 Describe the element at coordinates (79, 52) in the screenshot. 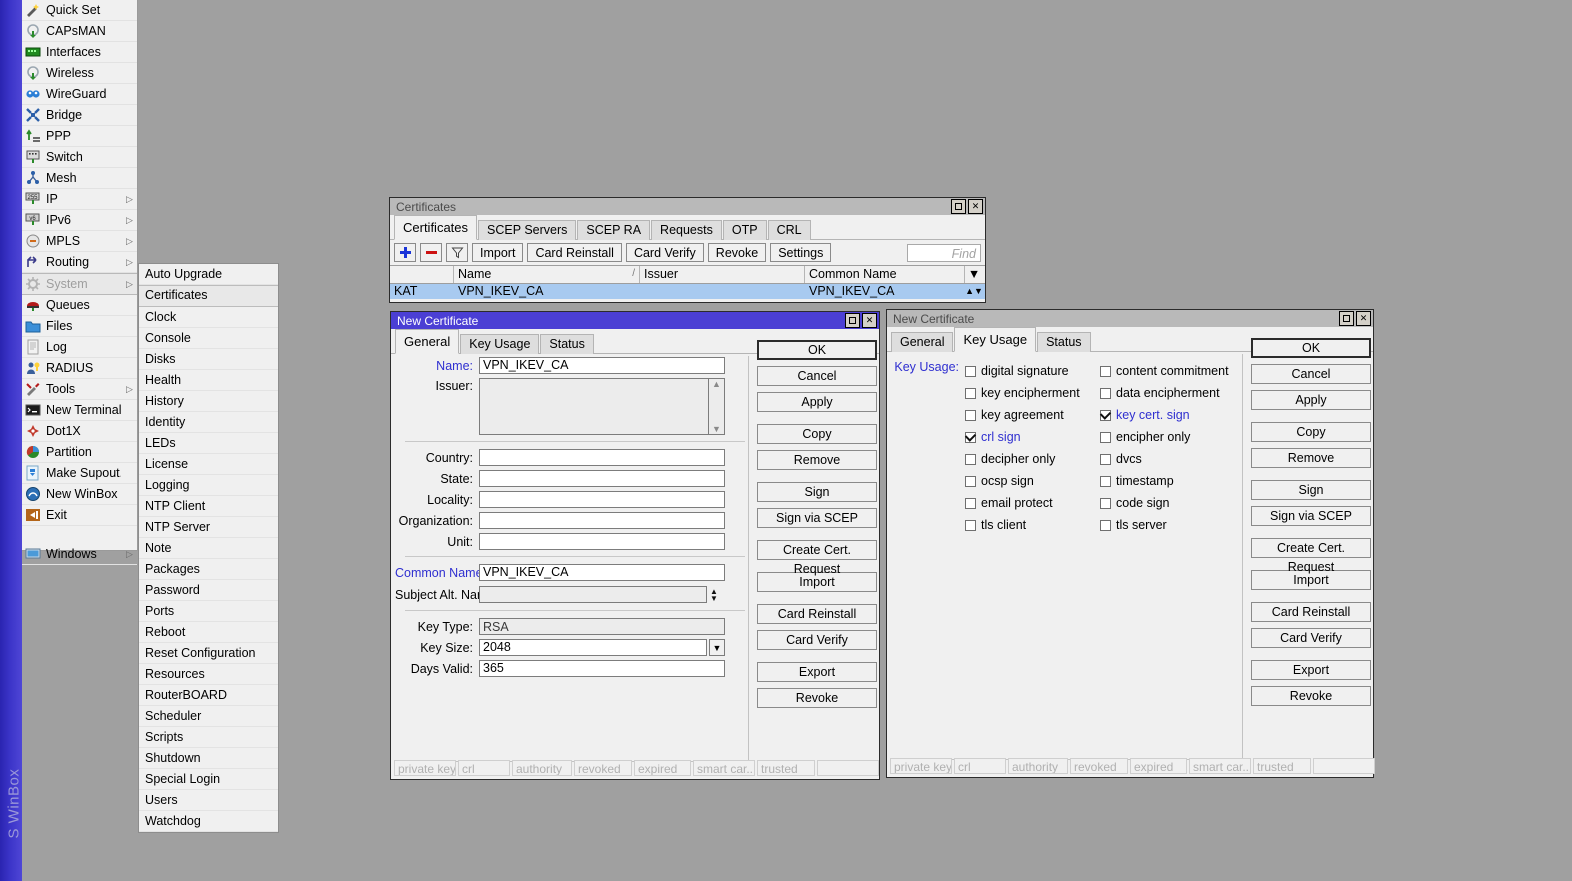

I see `menu-item-interfaces: Interfaces` at that location.